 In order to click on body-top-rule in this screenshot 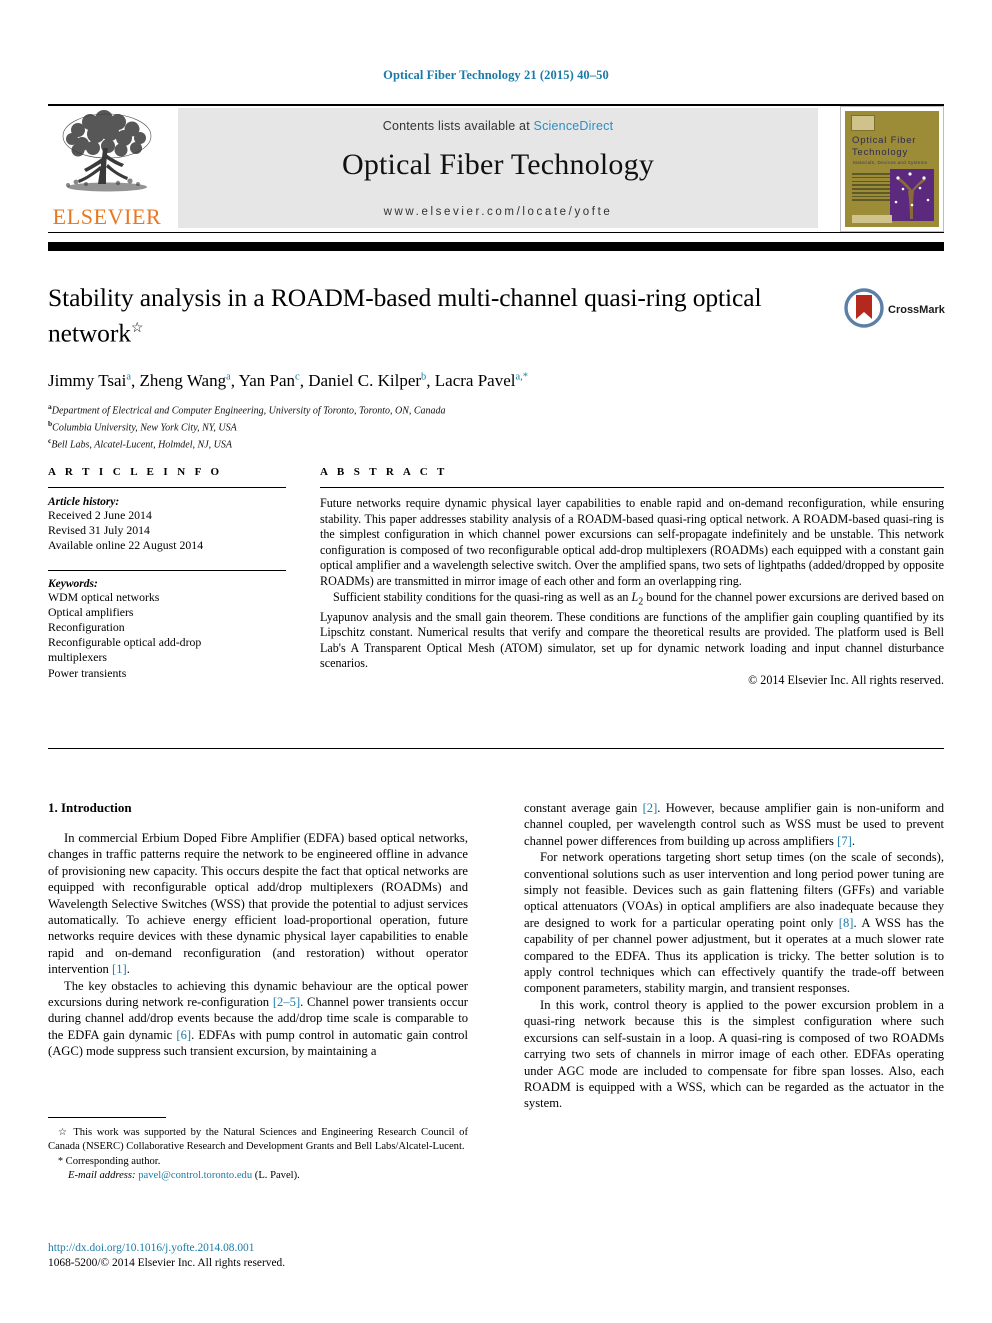, I will do `click(496, 748)`.